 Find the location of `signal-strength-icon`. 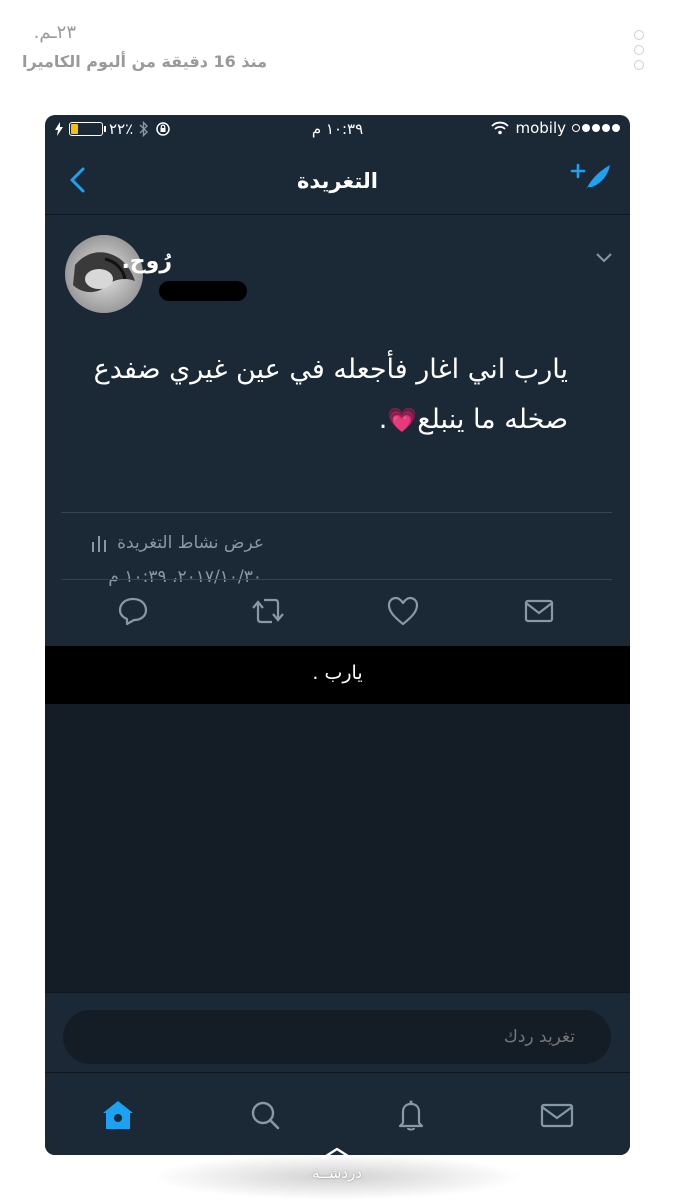

signal-strength-icon is located at coordinates (596, 128).